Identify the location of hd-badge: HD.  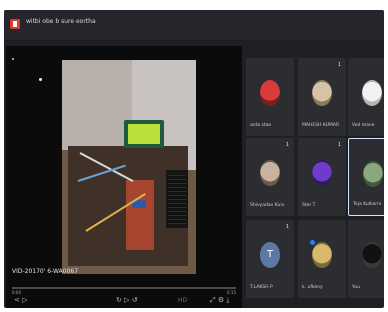
(182, 300).